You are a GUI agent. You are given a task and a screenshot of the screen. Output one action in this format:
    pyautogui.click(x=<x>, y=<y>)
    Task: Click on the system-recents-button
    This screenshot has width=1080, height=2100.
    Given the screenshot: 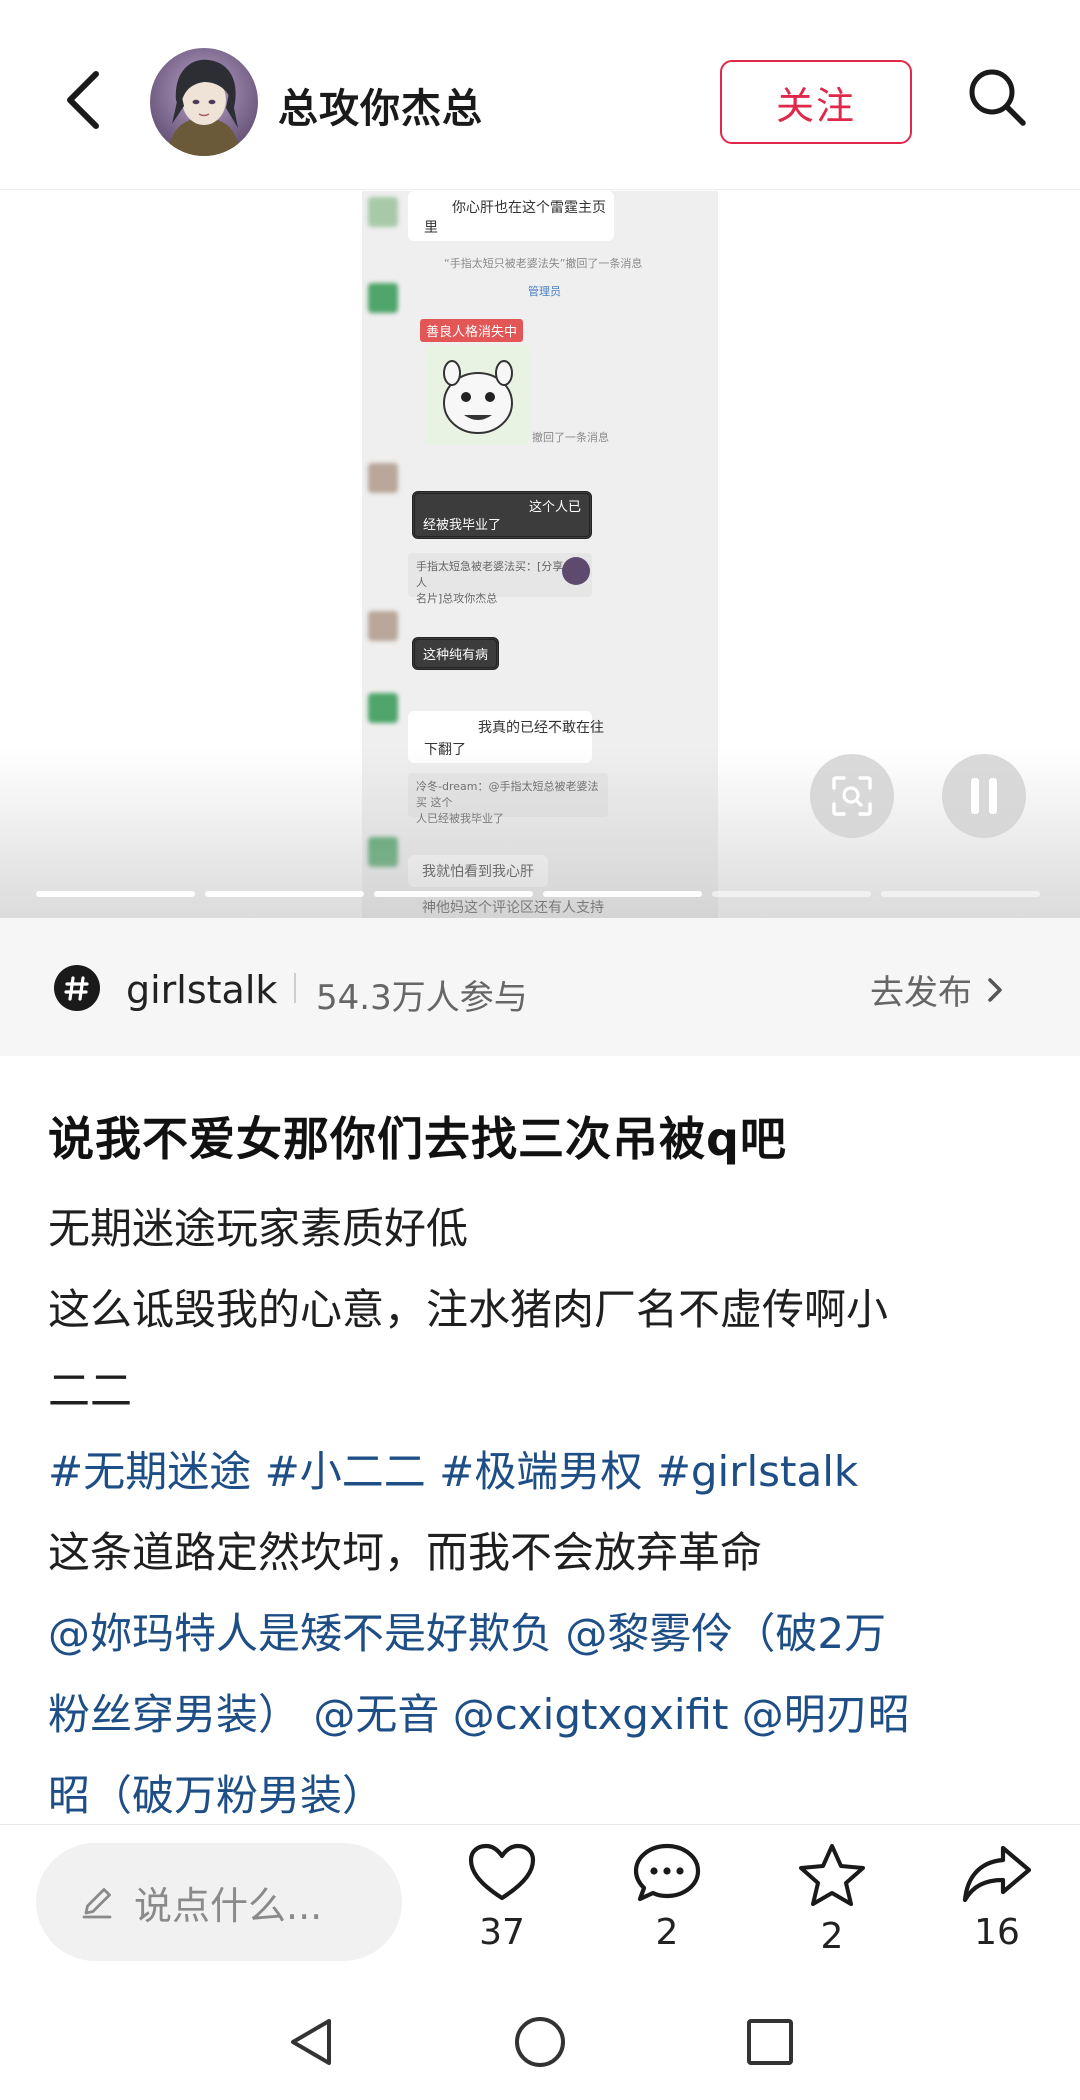 What is the action you would take?
    pyautogui.click(x=770, y=2042)
    